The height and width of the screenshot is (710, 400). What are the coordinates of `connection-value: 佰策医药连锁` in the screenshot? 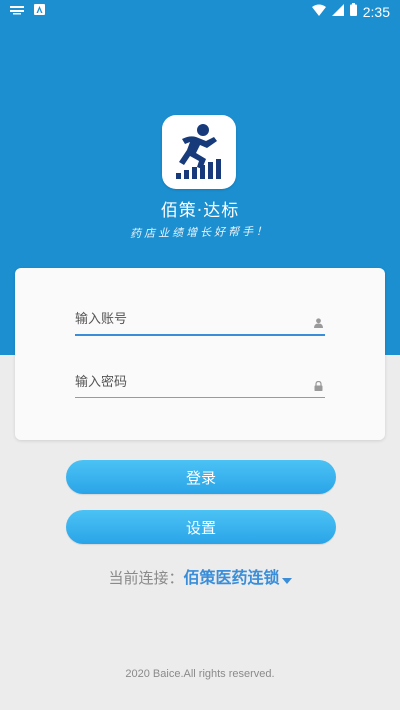 It's located at (232, 577).